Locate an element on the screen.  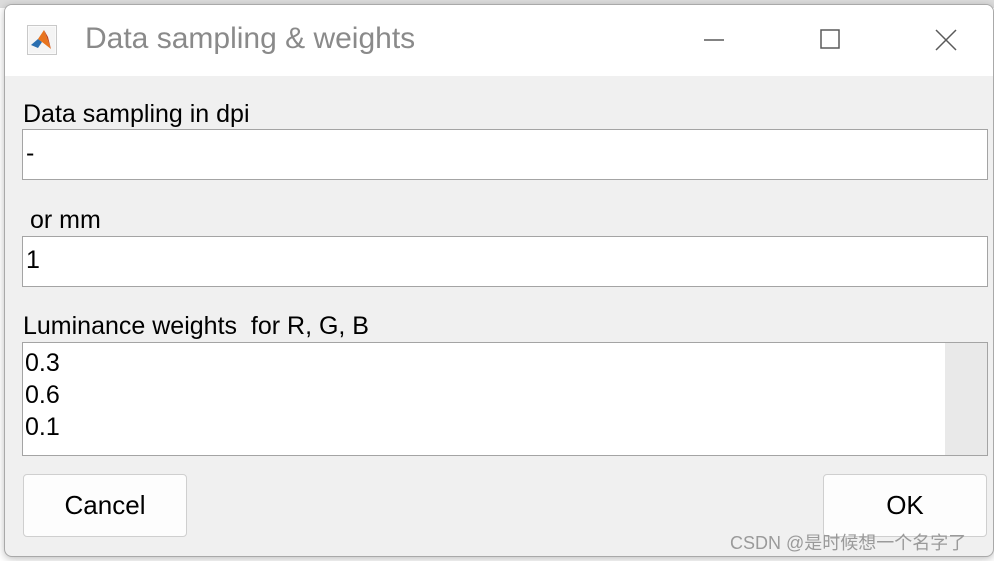
cancel-button: Cancel is located at coordinates (105, 505).